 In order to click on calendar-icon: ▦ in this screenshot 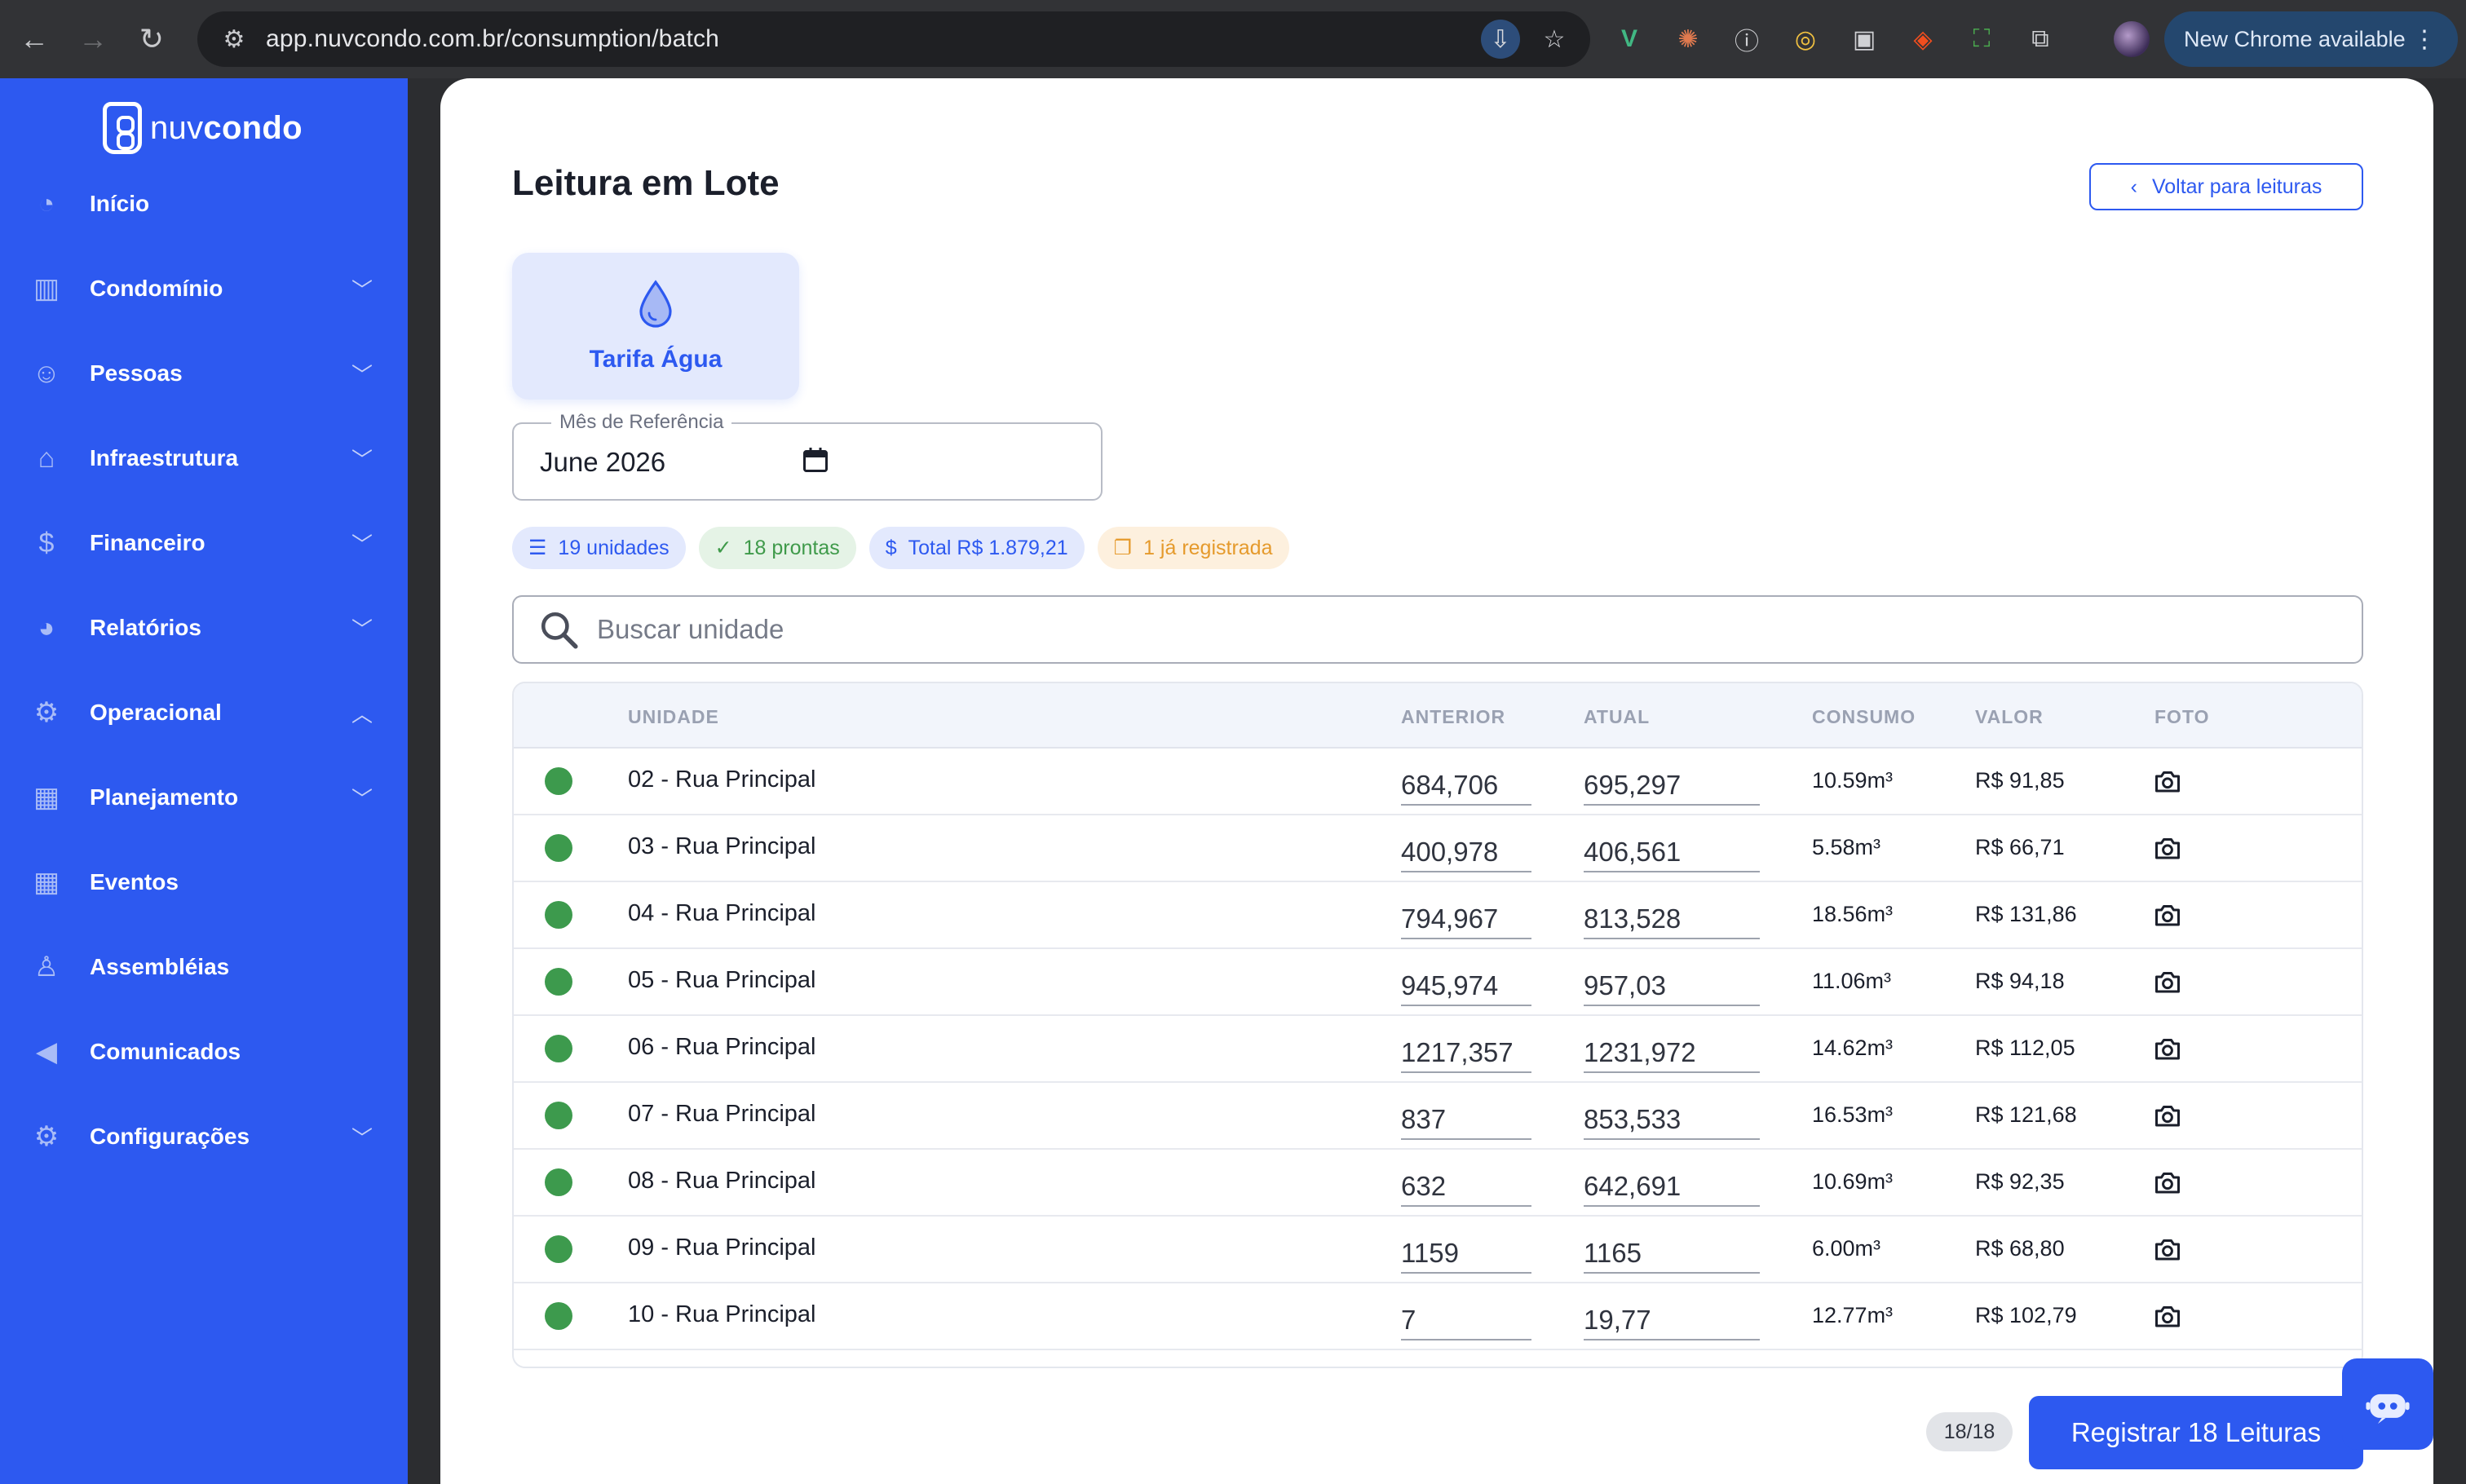, I will do `click(46, 797)`.